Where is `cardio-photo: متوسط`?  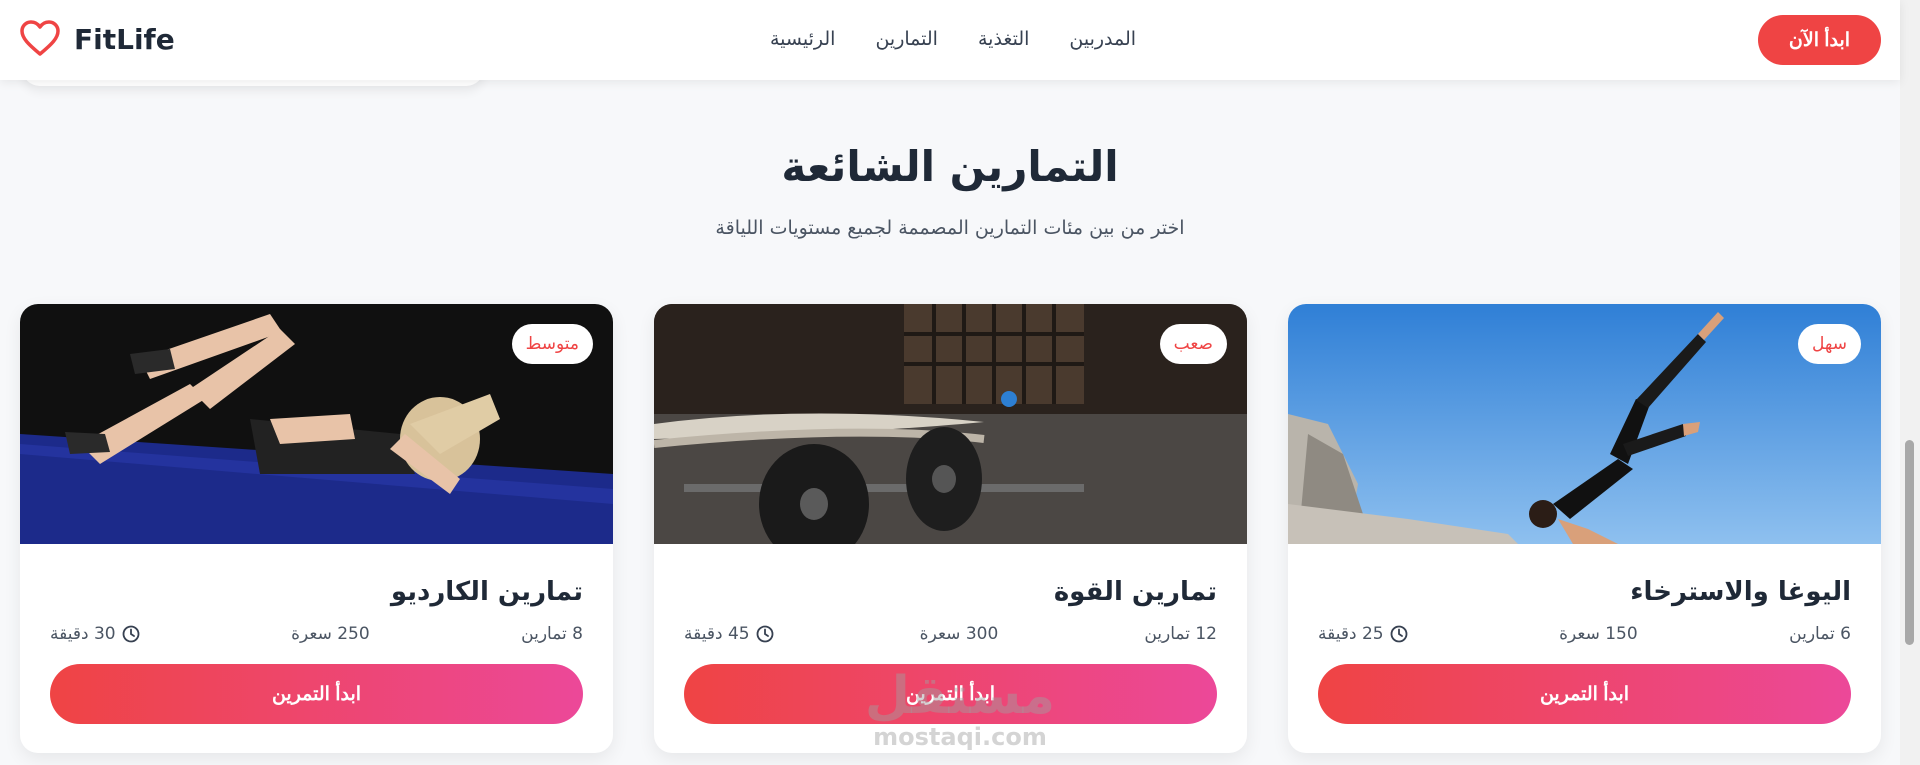 cardio-photo: متوسط is located at coordinates (316, 424).